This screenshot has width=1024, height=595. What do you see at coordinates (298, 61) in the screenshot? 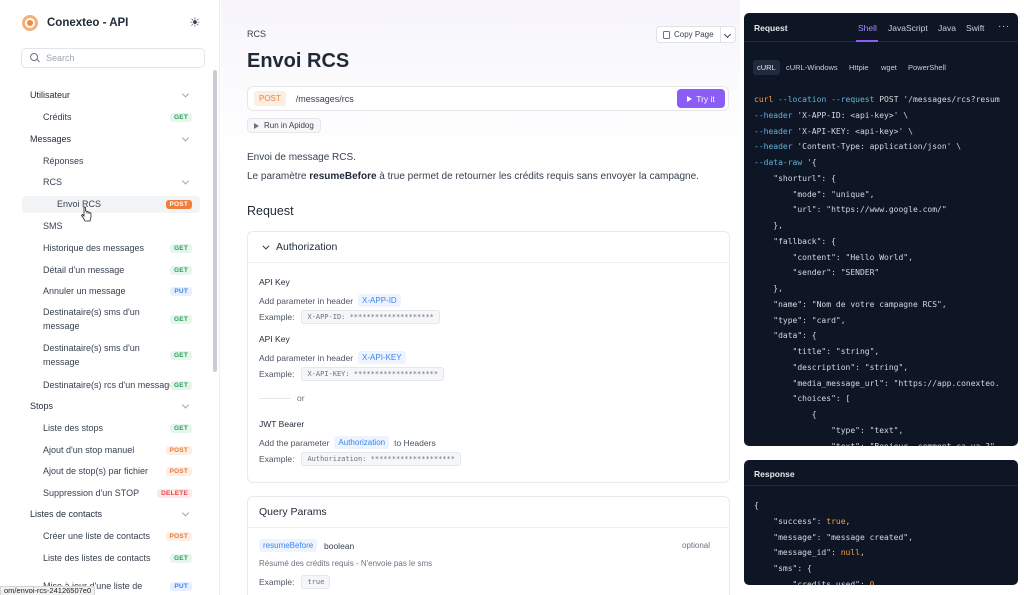
I see `page-title: Envoi RCS` at bounding box center [298, 61].